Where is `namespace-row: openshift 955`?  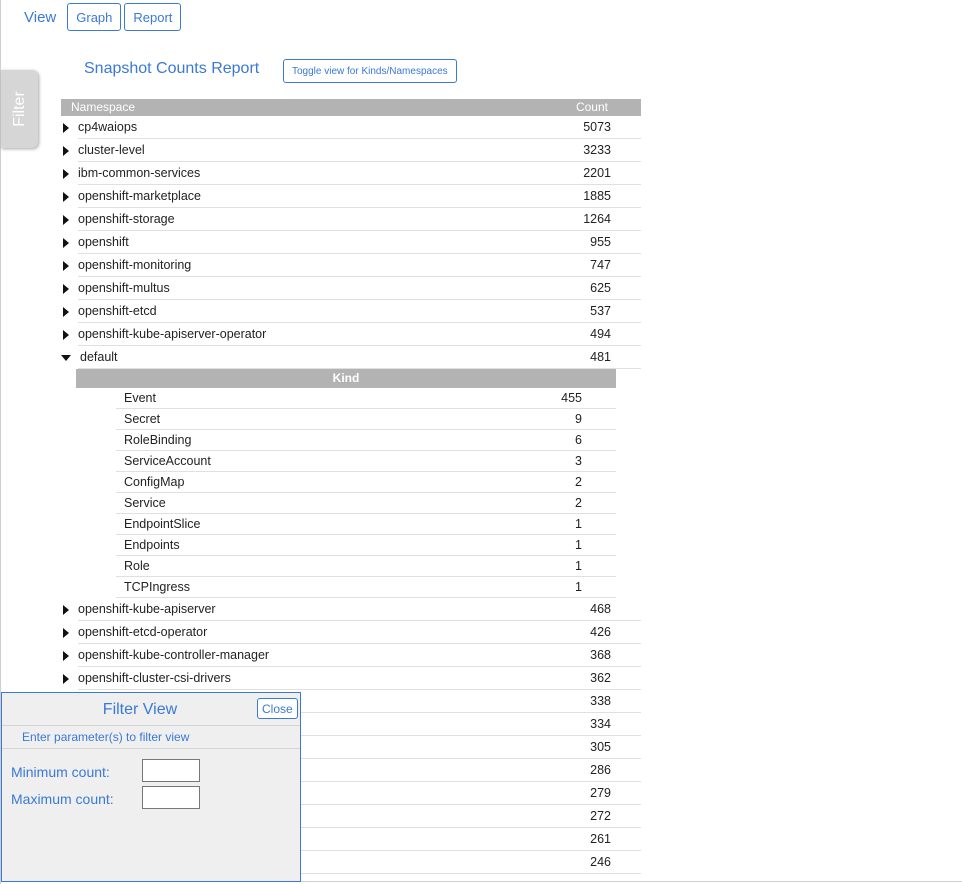
namespace-row: openshift 955 is located at coordinates (351, 242).